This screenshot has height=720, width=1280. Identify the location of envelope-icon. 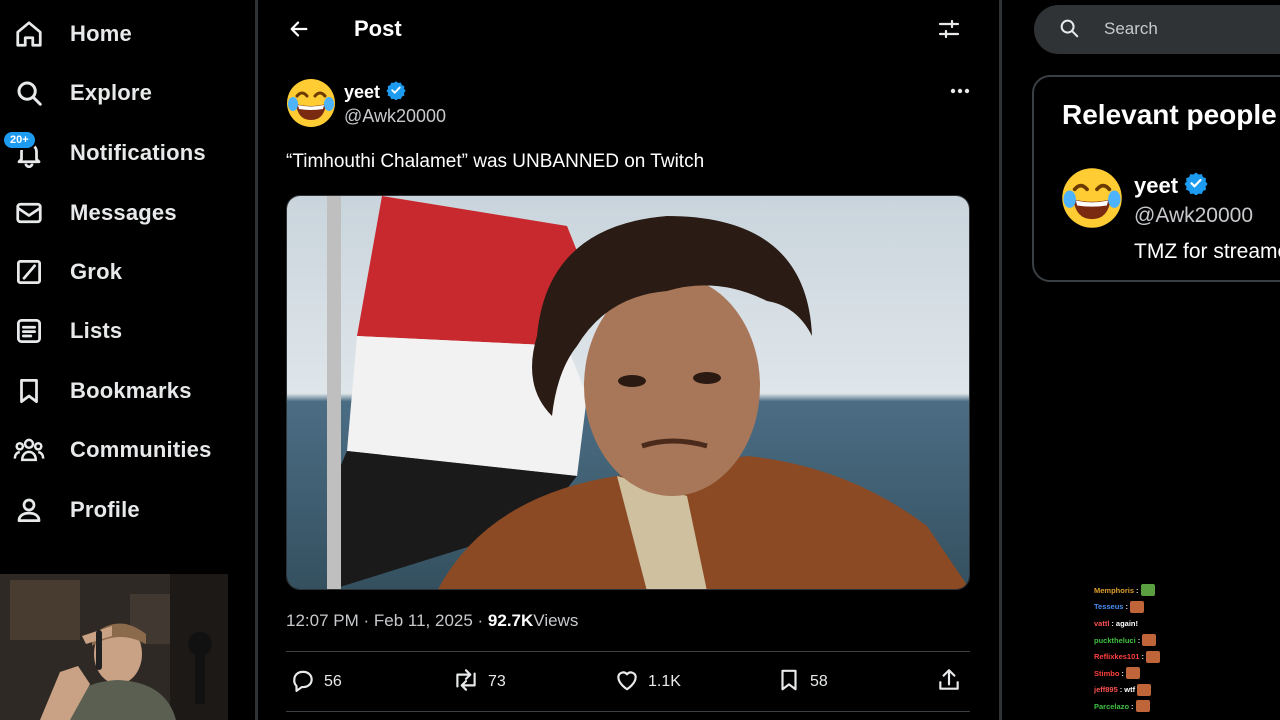
(29, 213).